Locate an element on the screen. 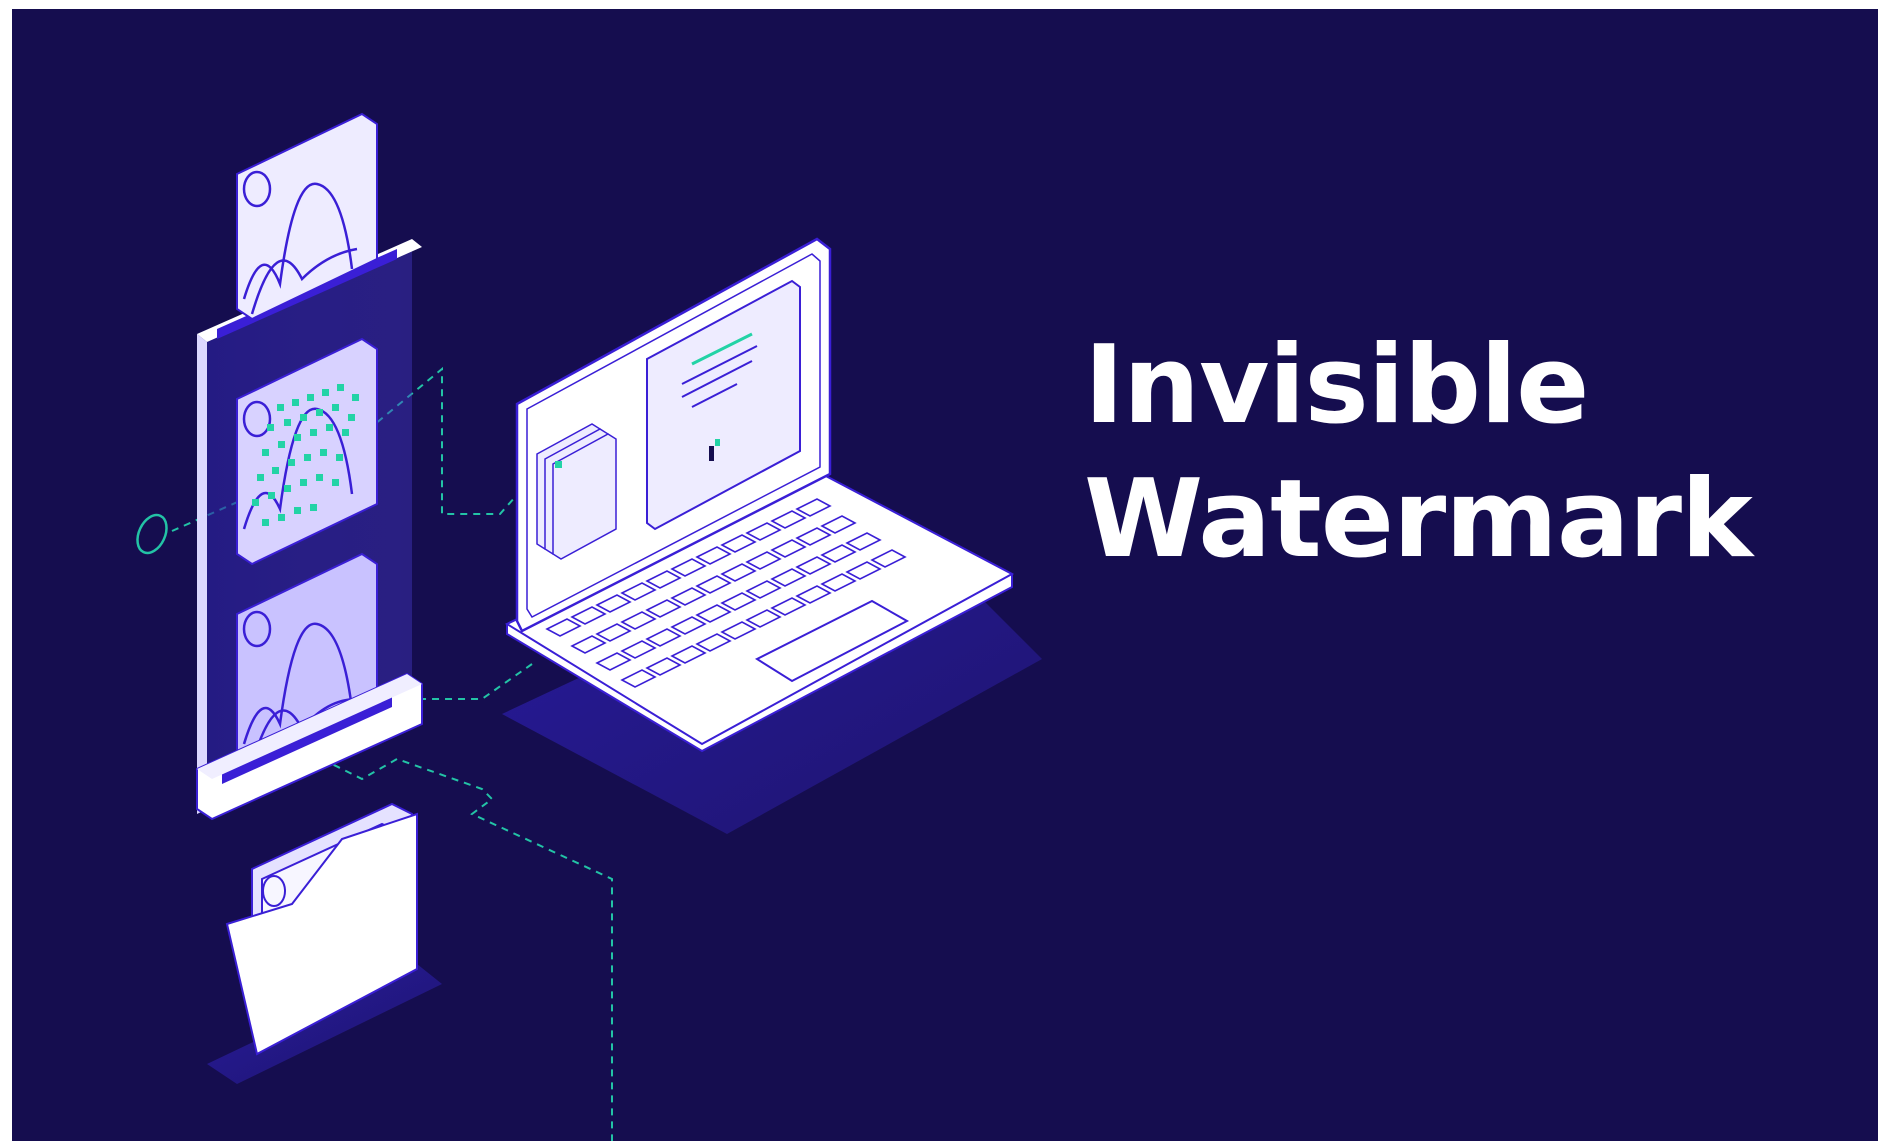  headline-line-2: Watermark is located at coordinates (1418, 519).